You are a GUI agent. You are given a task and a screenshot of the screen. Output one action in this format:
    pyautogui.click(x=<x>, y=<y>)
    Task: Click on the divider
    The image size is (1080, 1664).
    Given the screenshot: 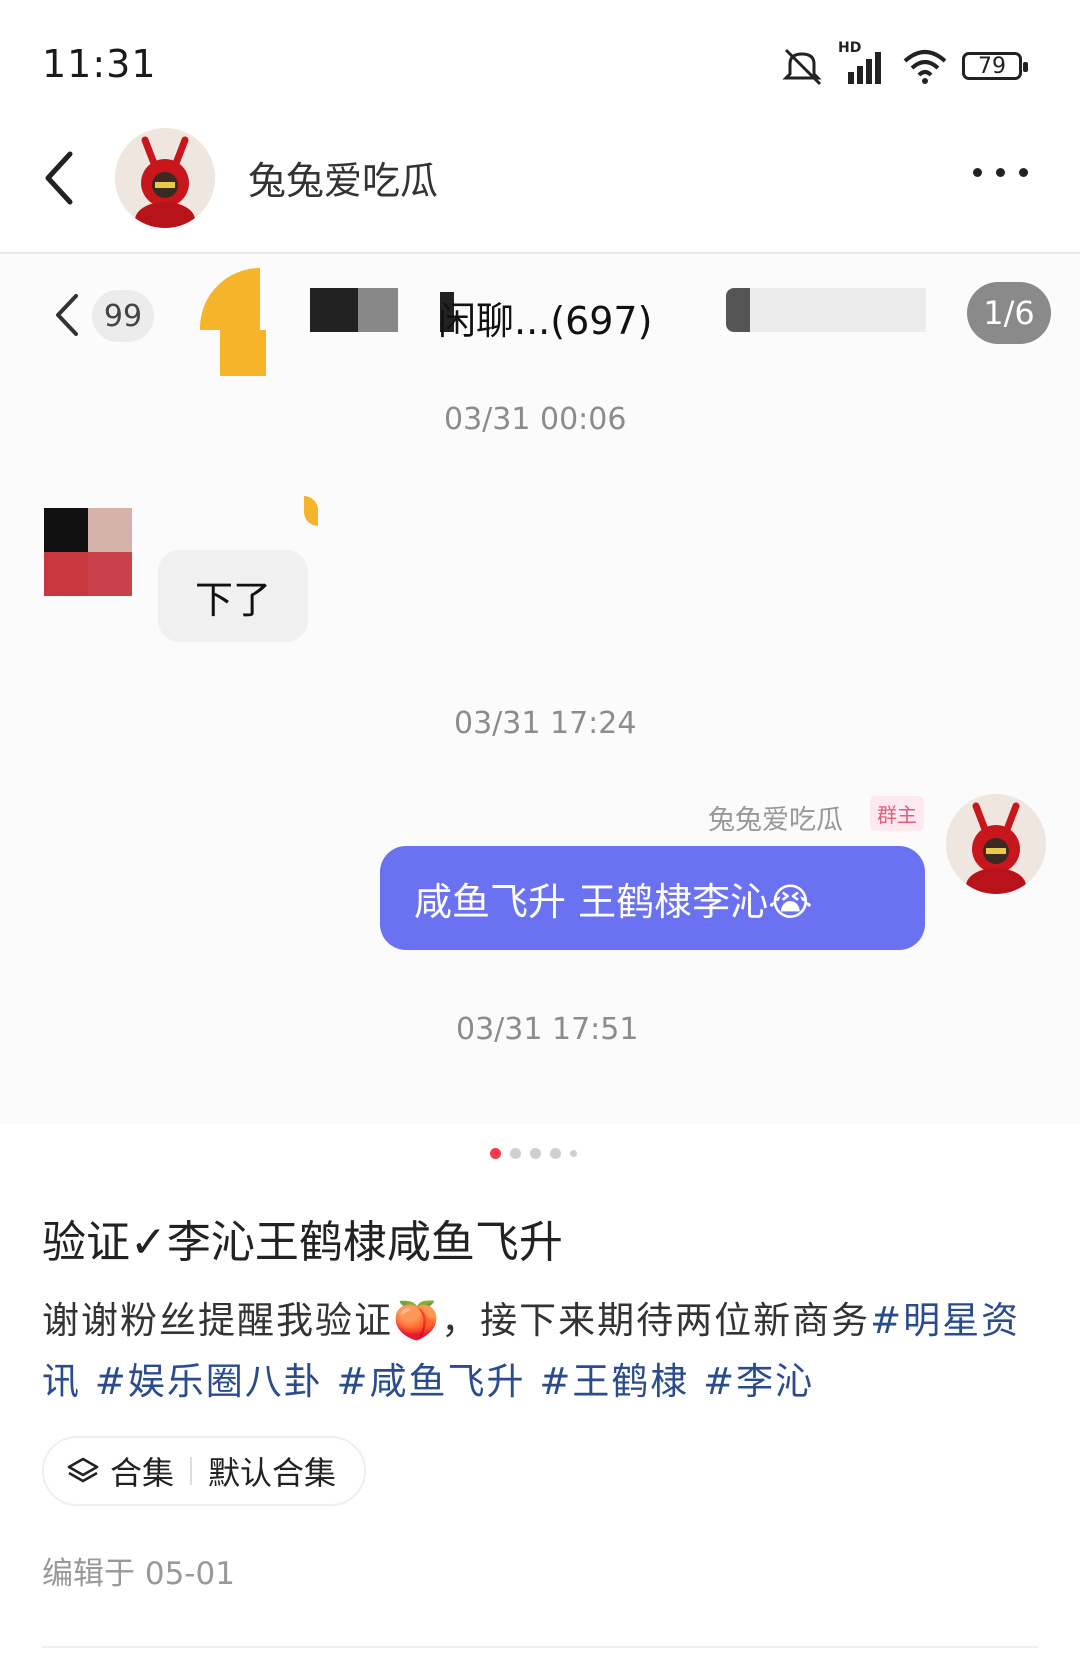 What is the action you would take?
    pyautogui.click(x=540, y=1647)
    